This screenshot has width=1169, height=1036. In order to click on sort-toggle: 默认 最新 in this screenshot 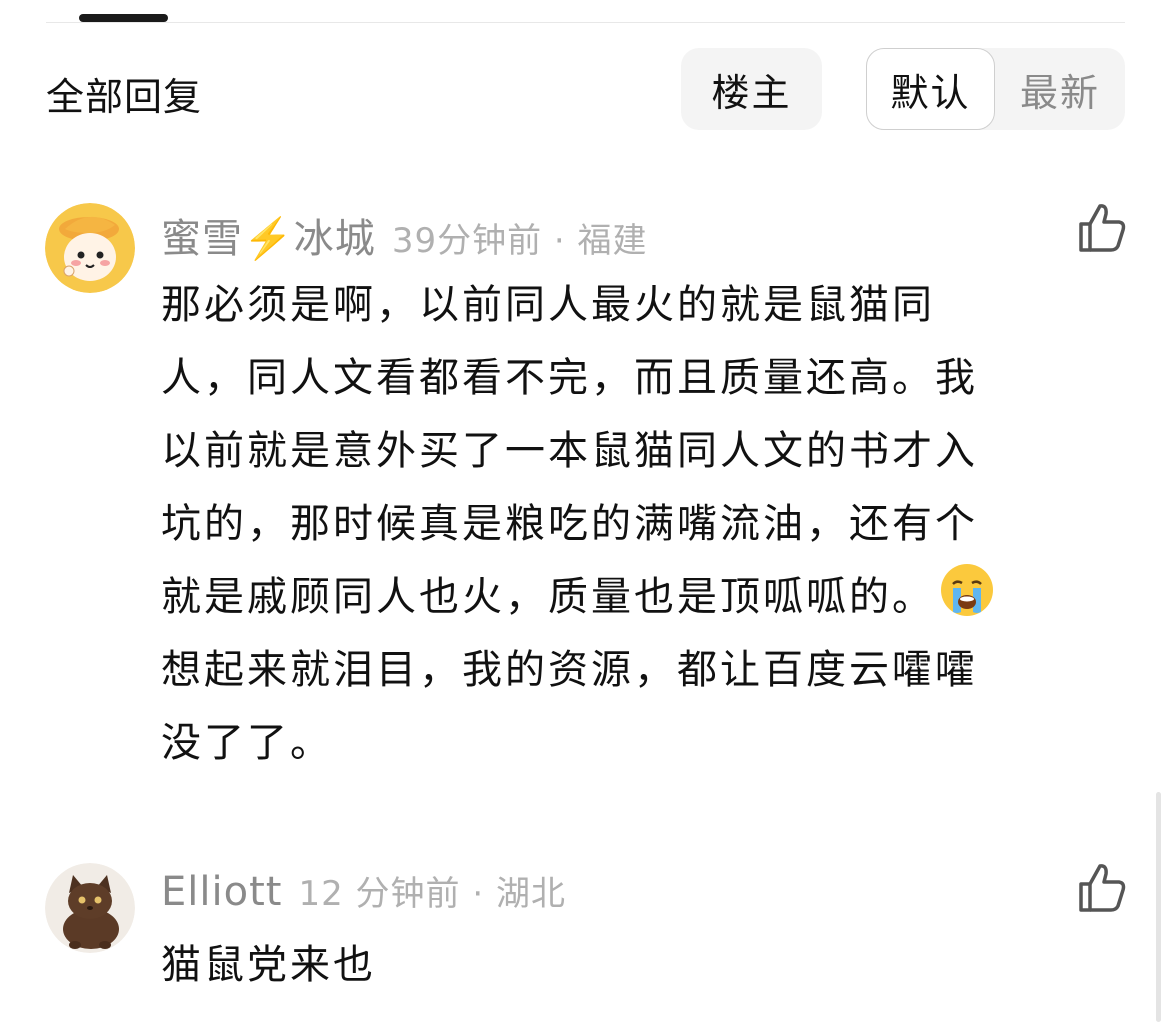, I will do `click(995, 89)`.